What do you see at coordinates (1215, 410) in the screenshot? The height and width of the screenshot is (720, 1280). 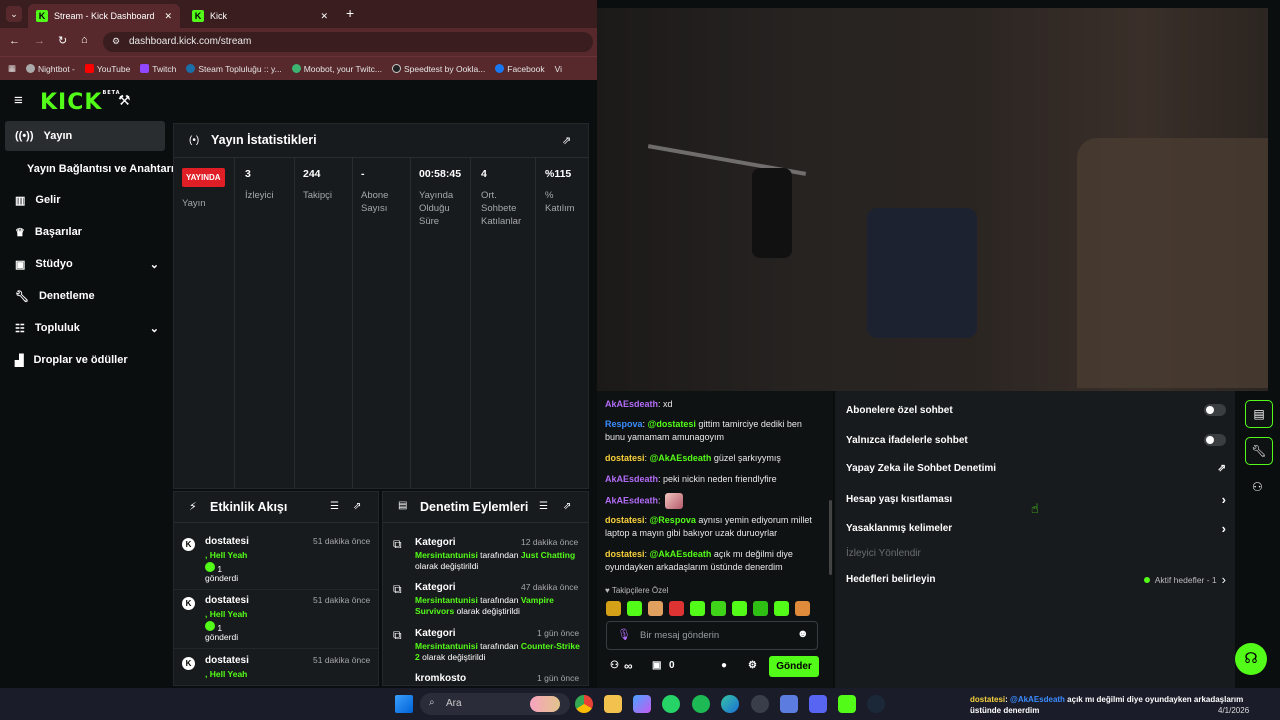 I see `subscribers-only-toggle` at bounding box center [1215, 410].